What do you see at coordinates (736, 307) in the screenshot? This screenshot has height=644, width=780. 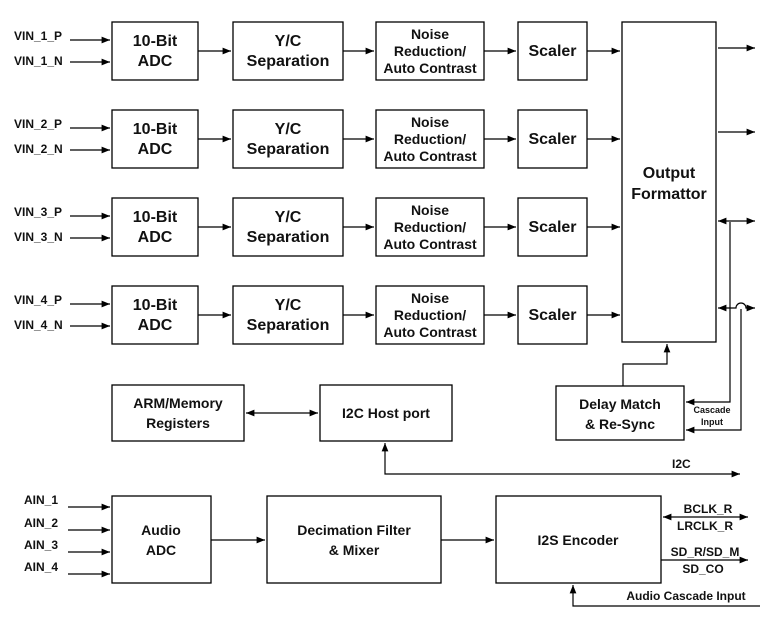 I see `dvo-output-arrow` at bounding box center [736, 307].